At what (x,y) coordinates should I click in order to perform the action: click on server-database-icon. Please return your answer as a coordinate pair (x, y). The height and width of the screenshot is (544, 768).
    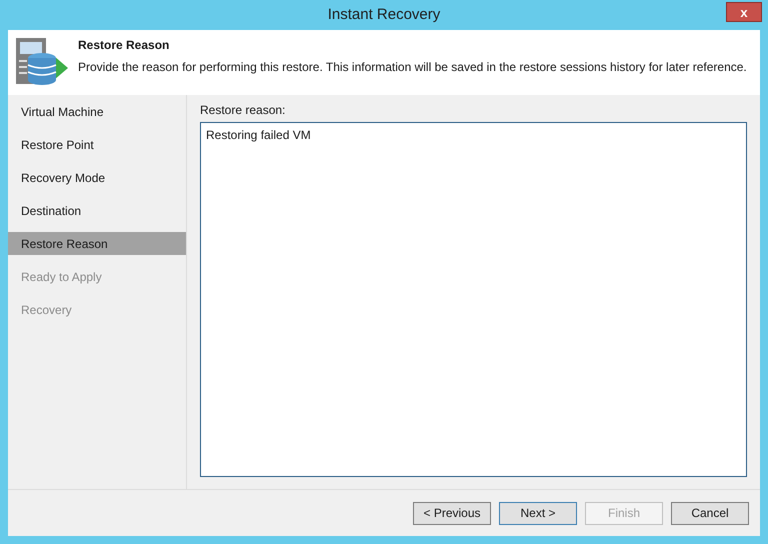
    Looking at the image, I should click on (41, 61).